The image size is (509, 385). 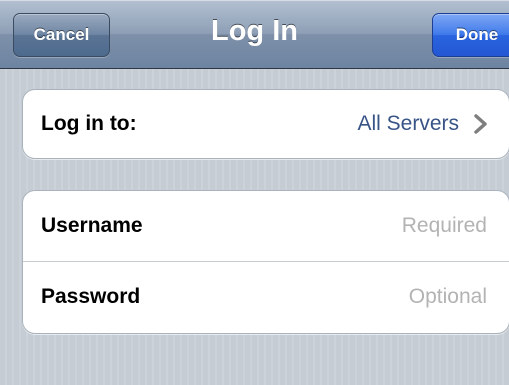 What do you see at coordinates (480, 124) in the screenshot?
I see `chevron-right-icon` at bounding box center [480, 124].